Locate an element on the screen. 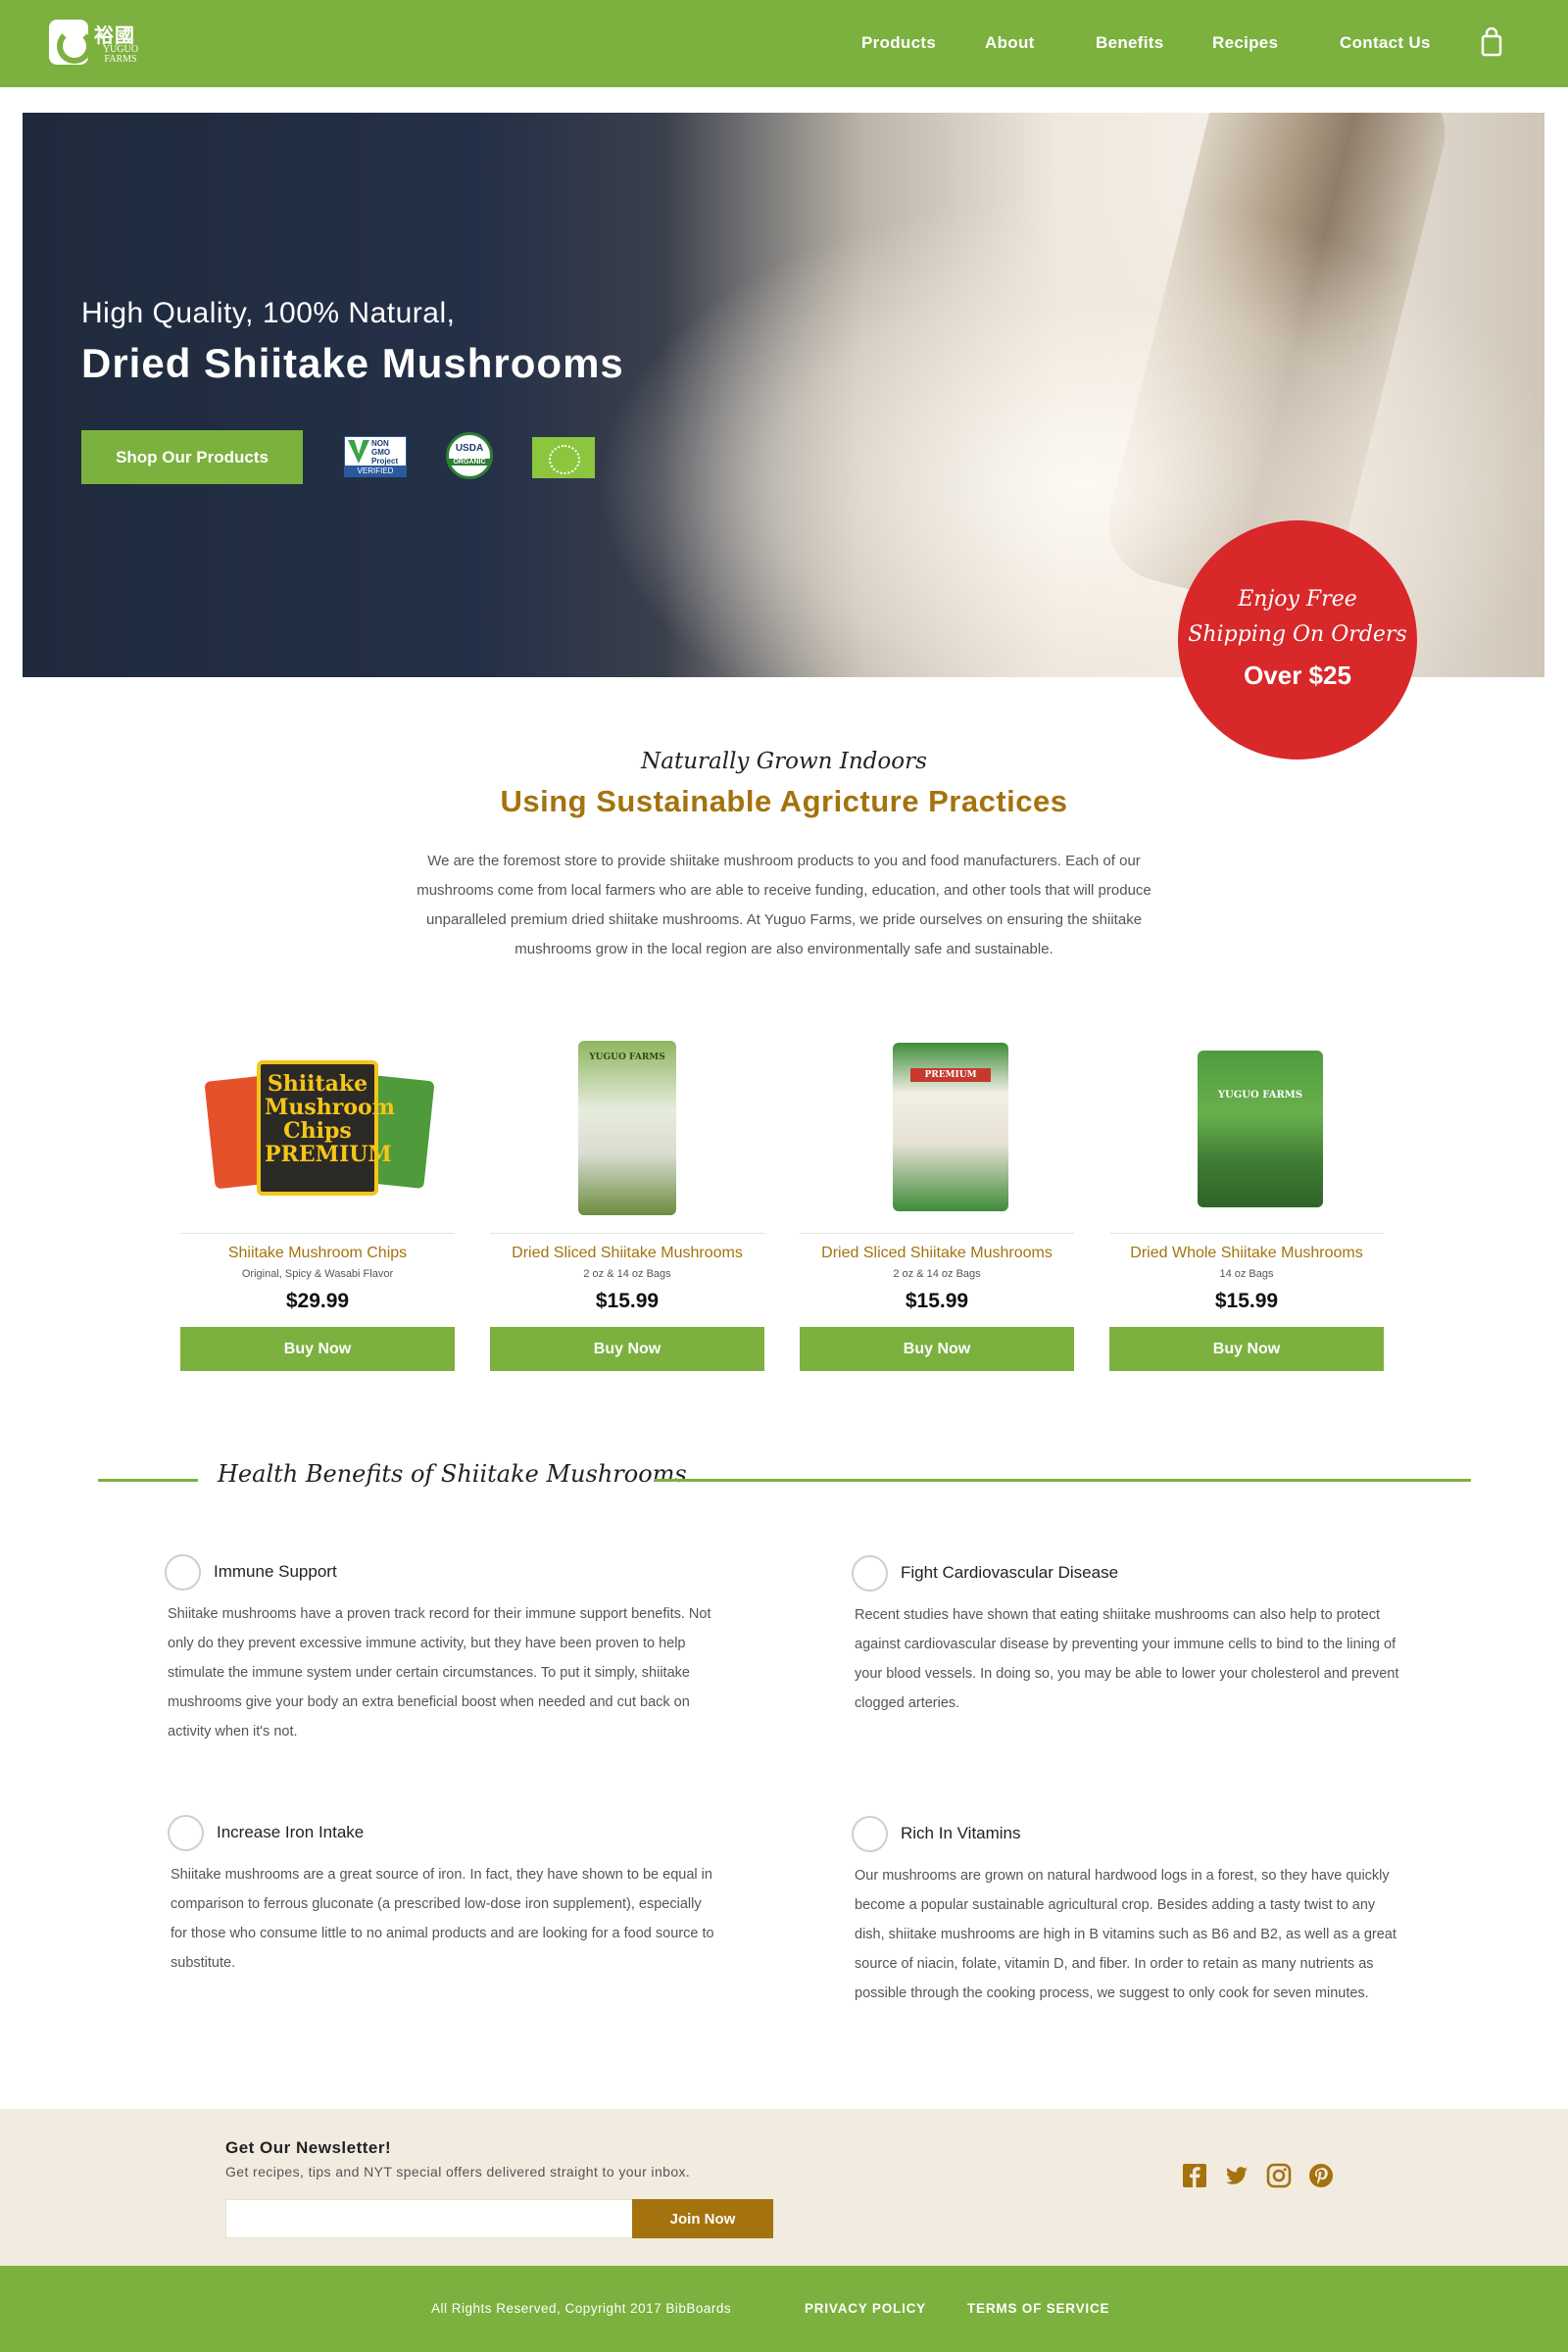  logo-mark-icon is located at coordinates (70, 42).